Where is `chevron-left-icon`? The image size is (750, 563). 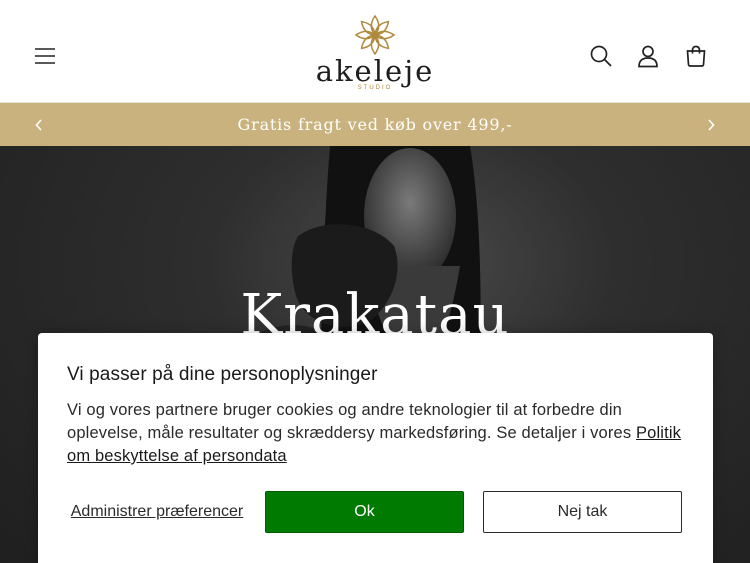 chevron-left-icon is located at coordinates (38, 125).